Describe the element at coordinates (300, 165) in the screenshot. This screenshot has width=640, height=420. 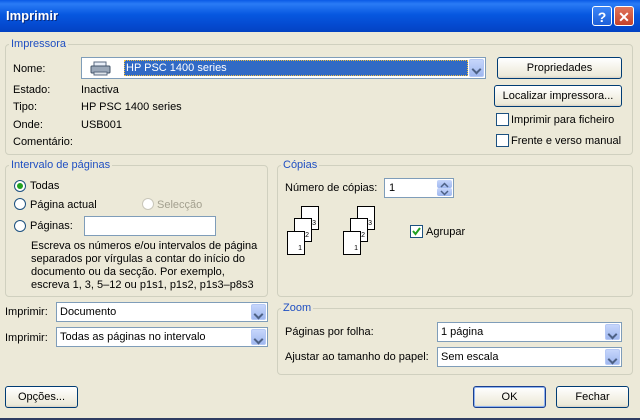
I see `copies-group-label: Cópias` at that location.